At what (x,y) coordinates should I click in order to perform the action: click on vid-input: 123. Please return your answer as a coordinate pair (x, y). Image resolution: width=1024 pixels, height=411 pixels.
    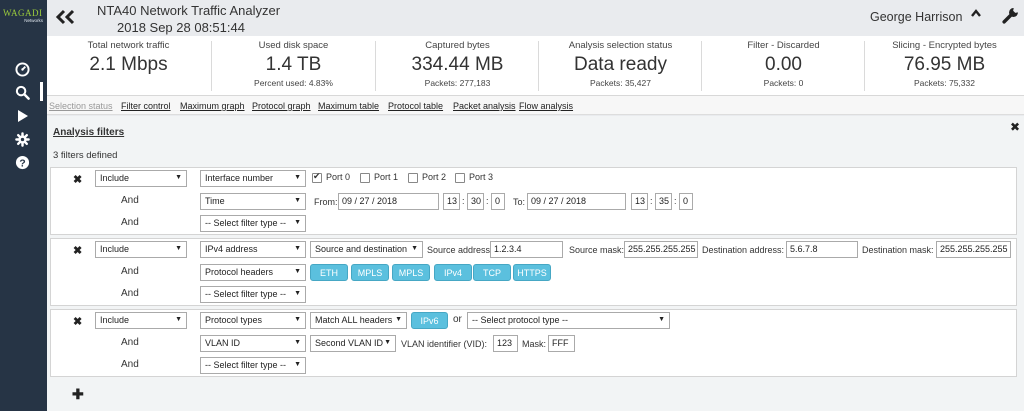
    Looking at the image, I should click on (505, 343).